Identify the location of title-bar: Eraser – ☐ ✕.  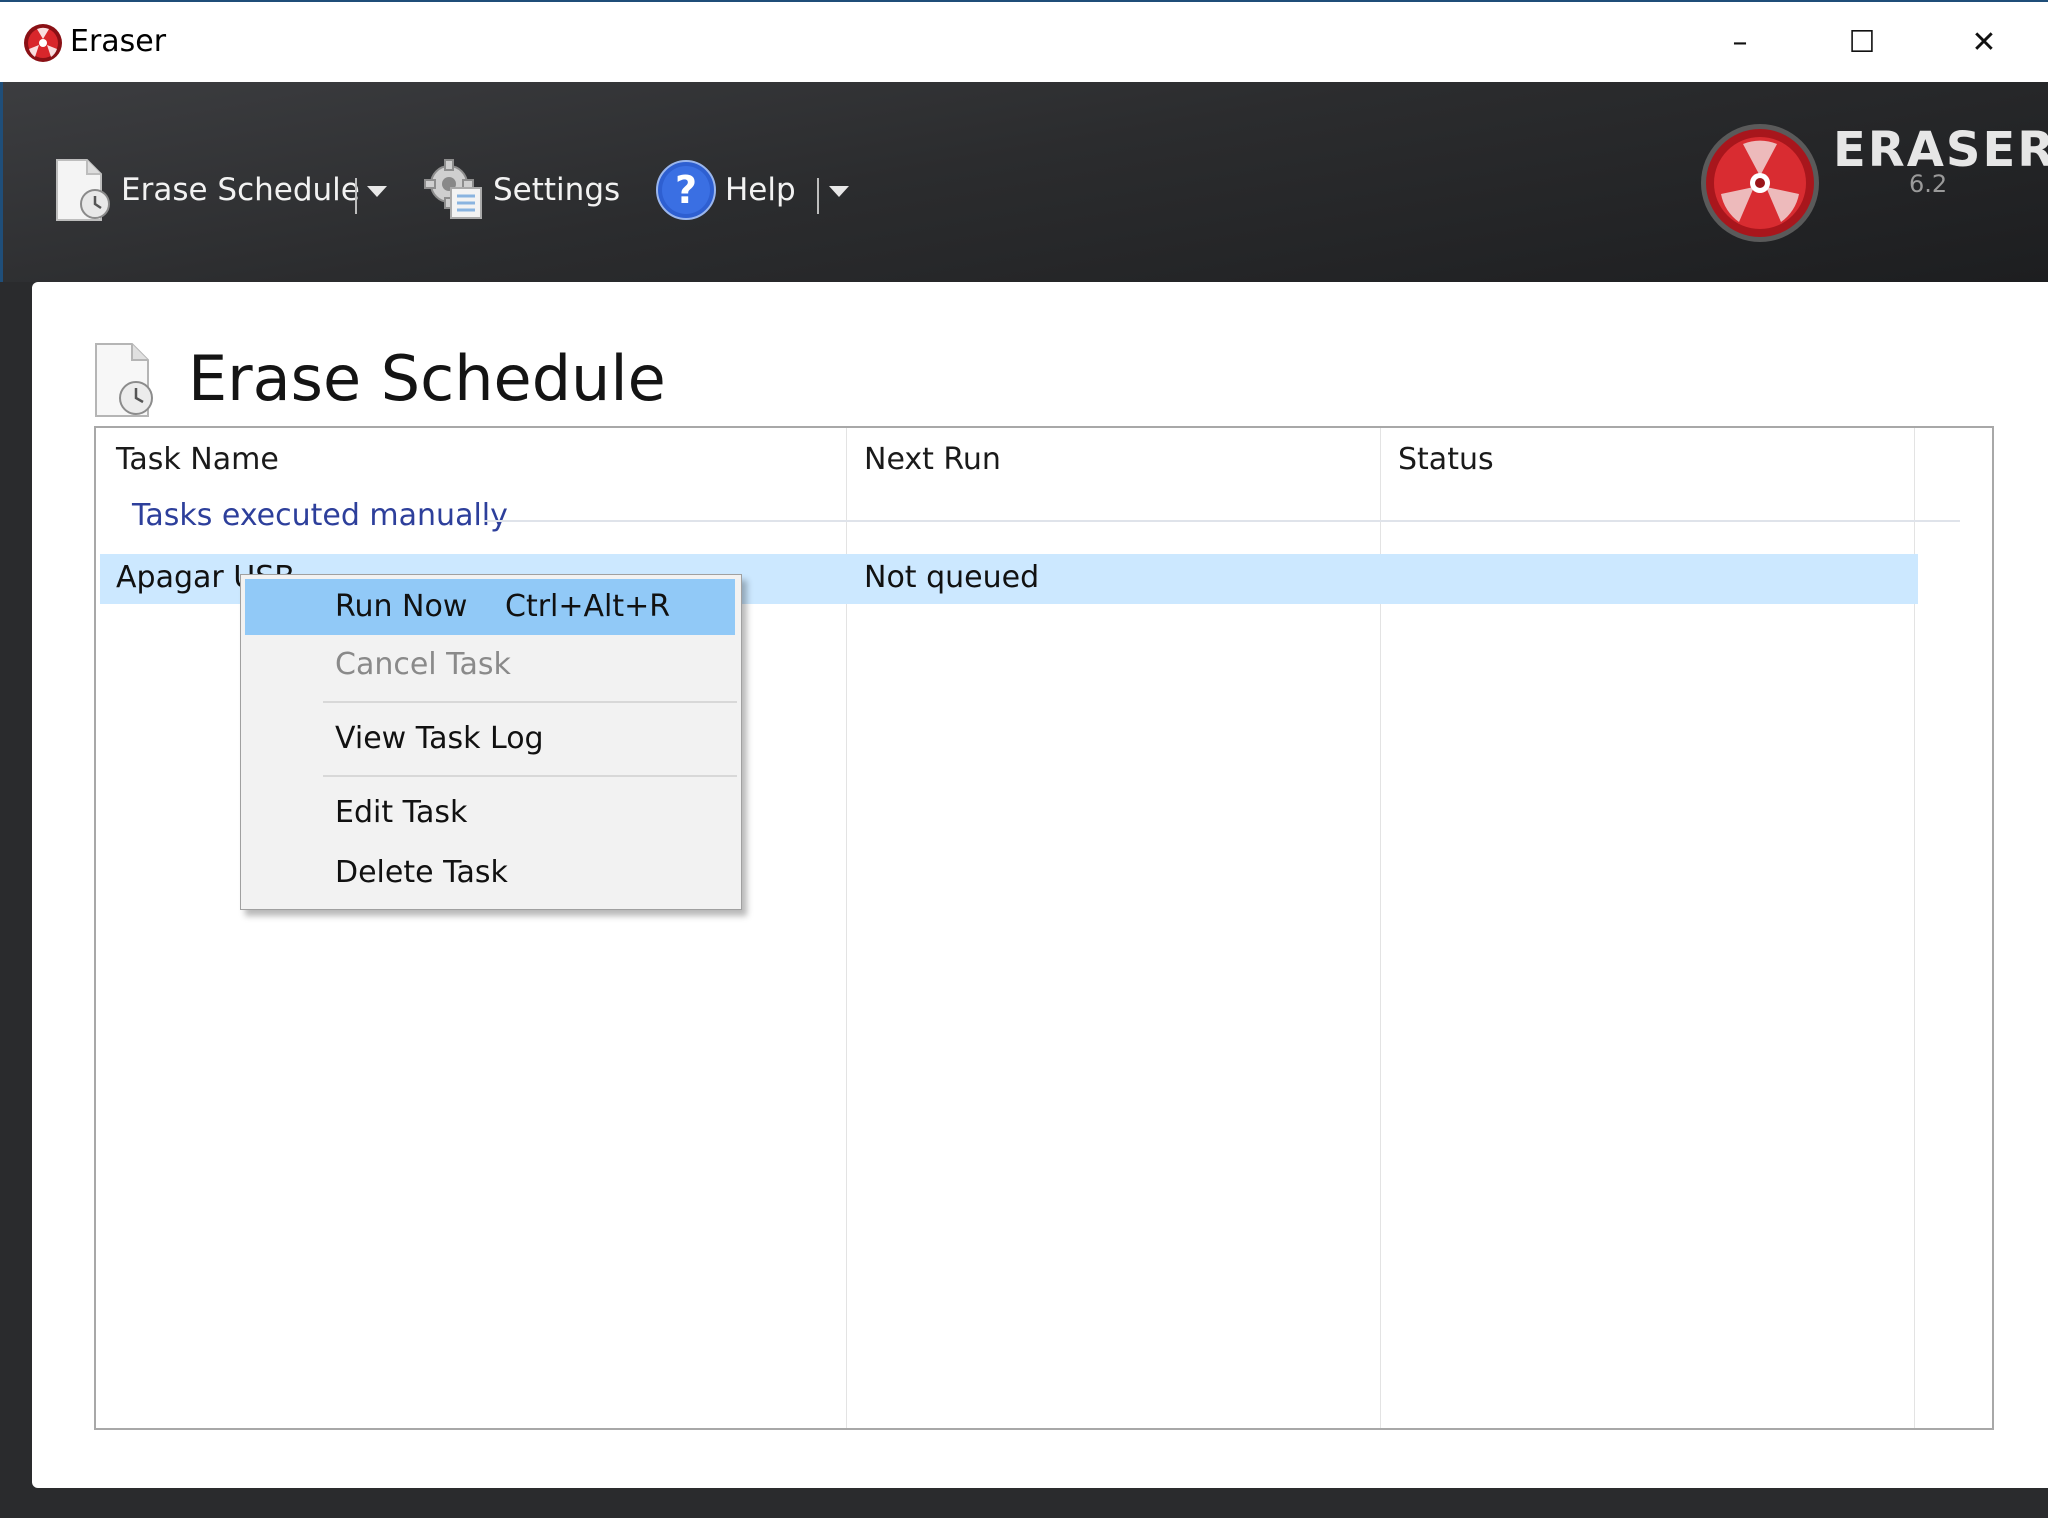
(1024, 41).